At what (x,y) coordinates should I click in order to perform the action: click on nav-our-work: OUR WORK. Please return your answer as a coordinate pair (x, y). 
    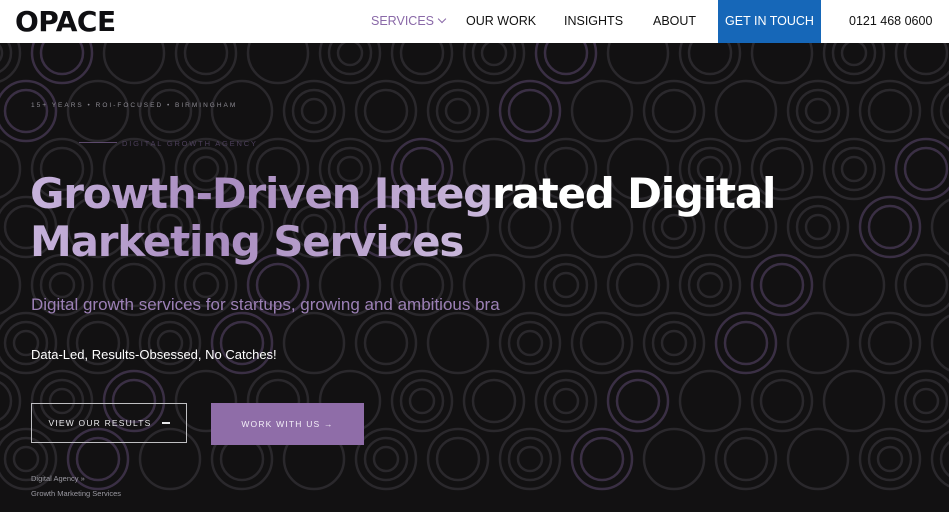
    Looking at the image, I should click on (501, 21).